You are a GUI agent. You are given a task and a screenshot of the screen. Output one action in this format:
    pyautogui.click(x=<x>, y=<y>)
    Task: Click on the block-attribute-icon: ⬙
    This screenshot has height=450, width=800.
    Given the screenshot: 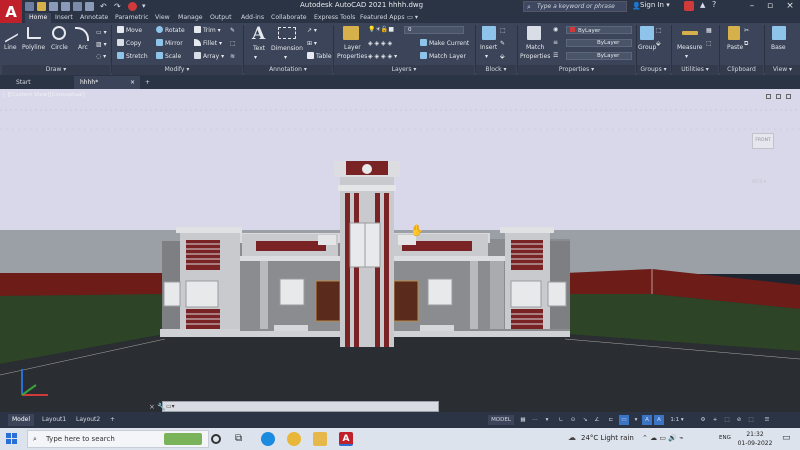 What is the action you would take?
    pyautogui.click(x=502, y=56)
    